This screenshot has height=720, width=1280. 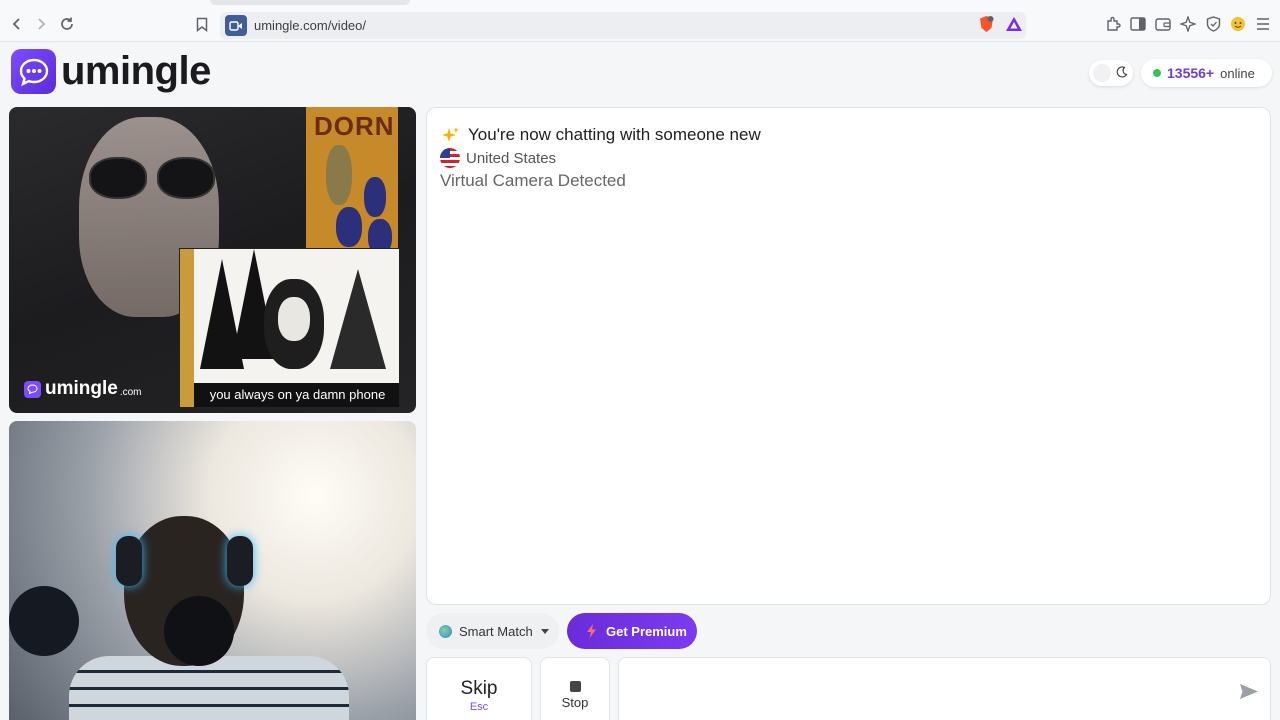 I want to click on stop-button: Stop, so click(x=575, y=688).